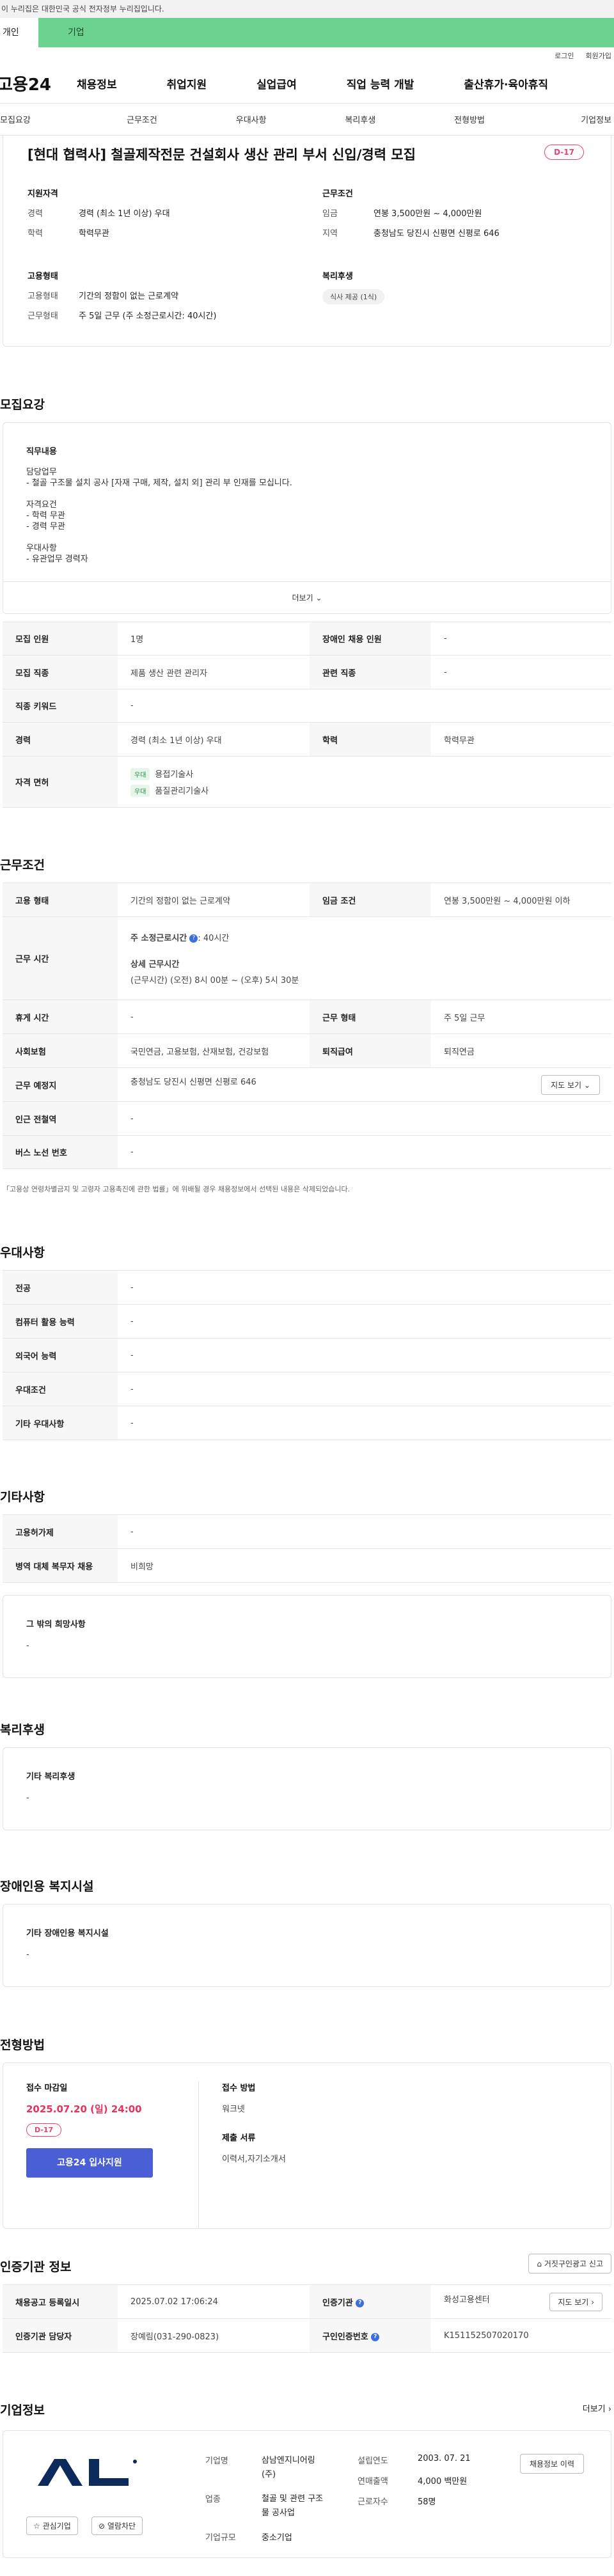 The width and height of the screenshot is (614, 2576). Describe the element at coordinates (318, 597) in the screenshot. I see `chevron-down-icon: ⌄` at that location.